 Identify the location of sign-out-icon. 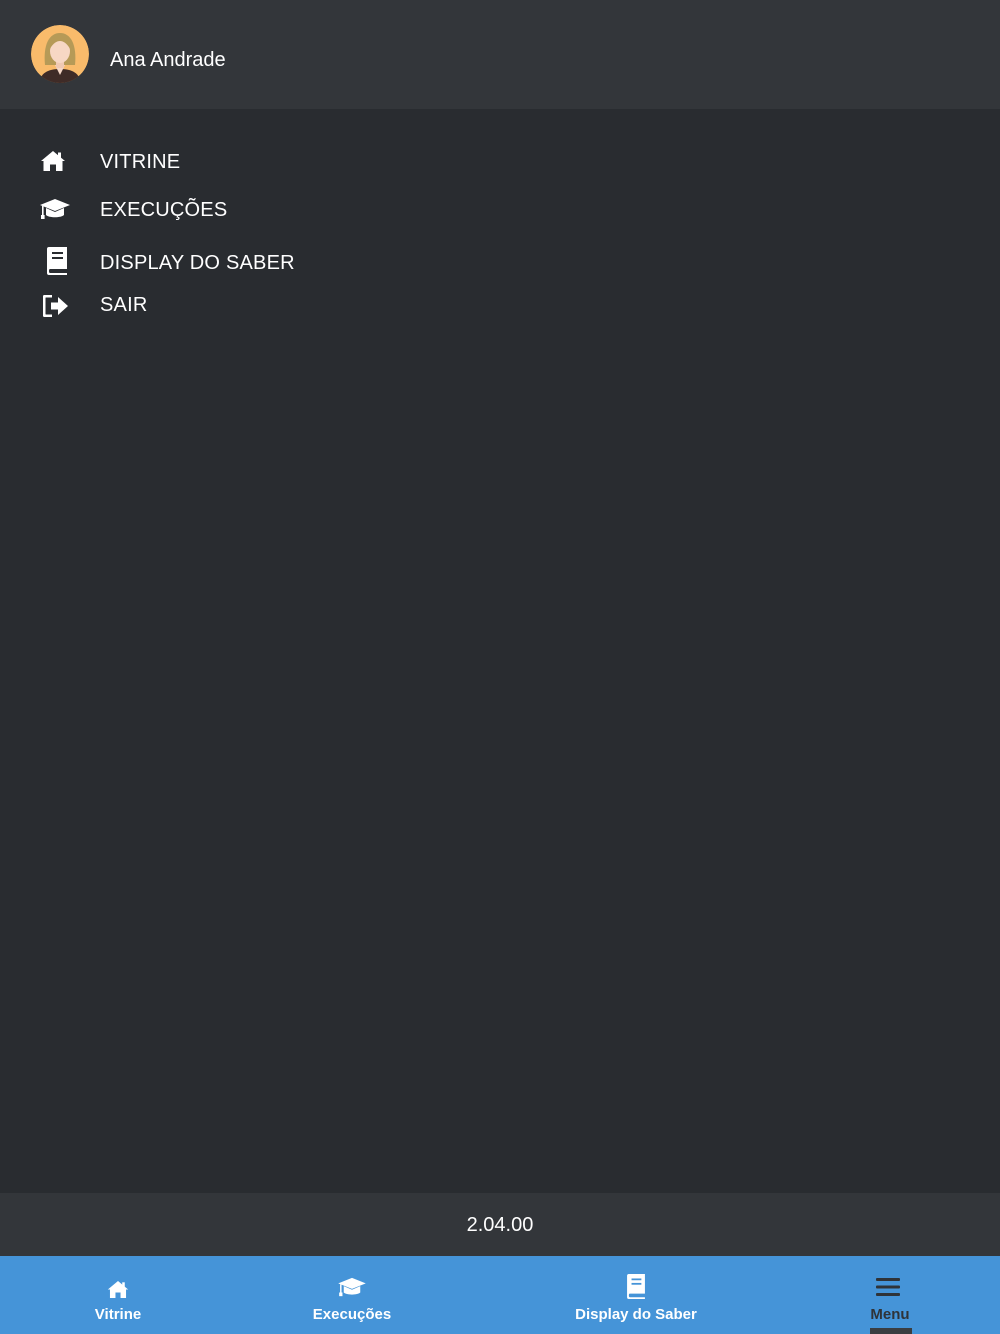
(59, 309).